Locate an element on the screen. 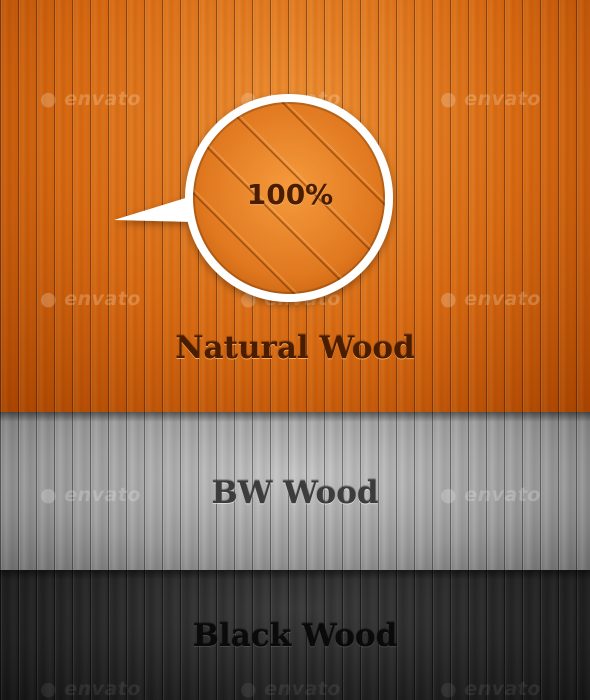 The width and height of the screenshot is (590, 700). bw-wood-title: BW Wood is located at coordinates (295, 493).